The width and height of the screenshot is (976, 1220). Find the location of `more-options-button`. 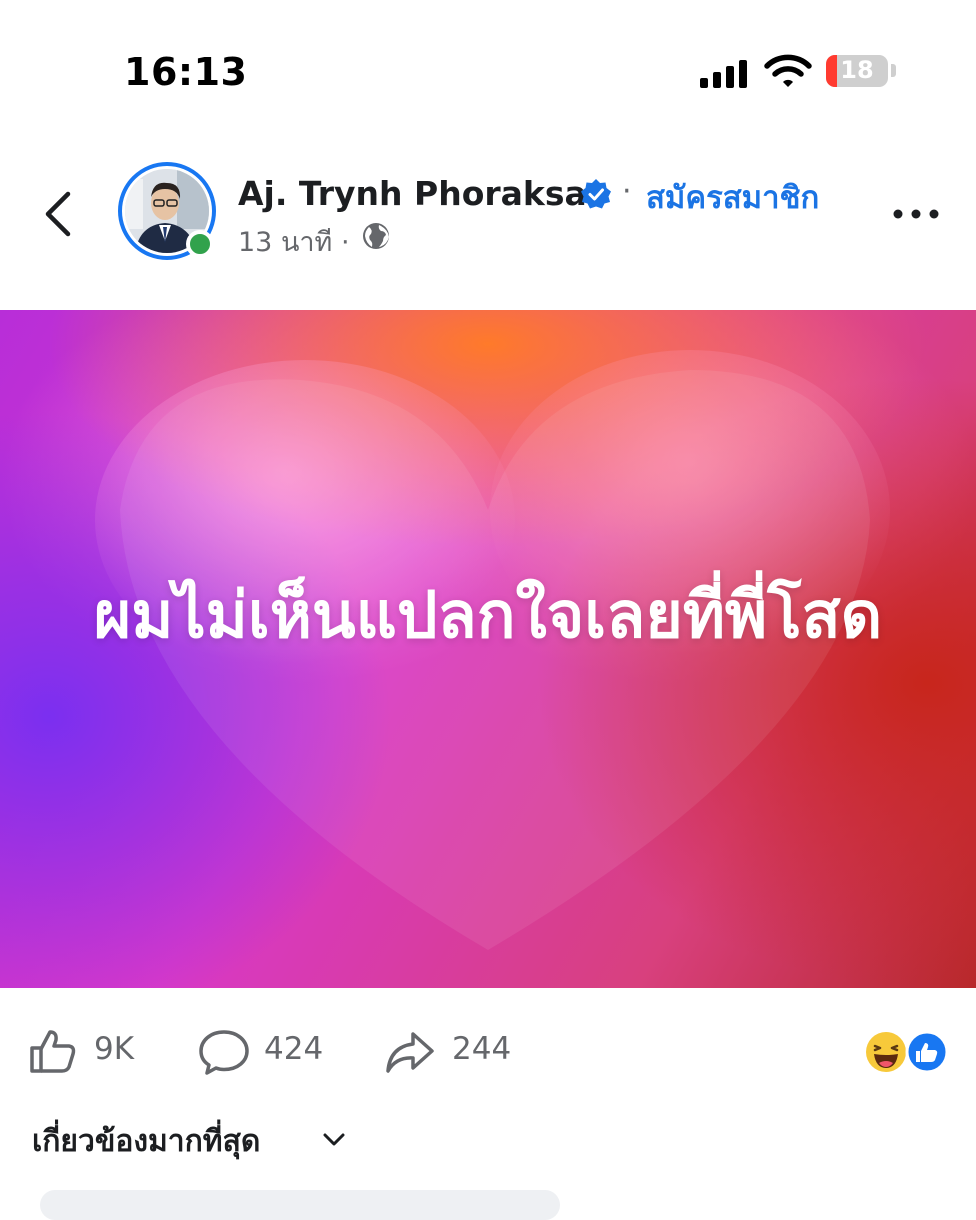

more-options-button is located at coordinates (916, 214).